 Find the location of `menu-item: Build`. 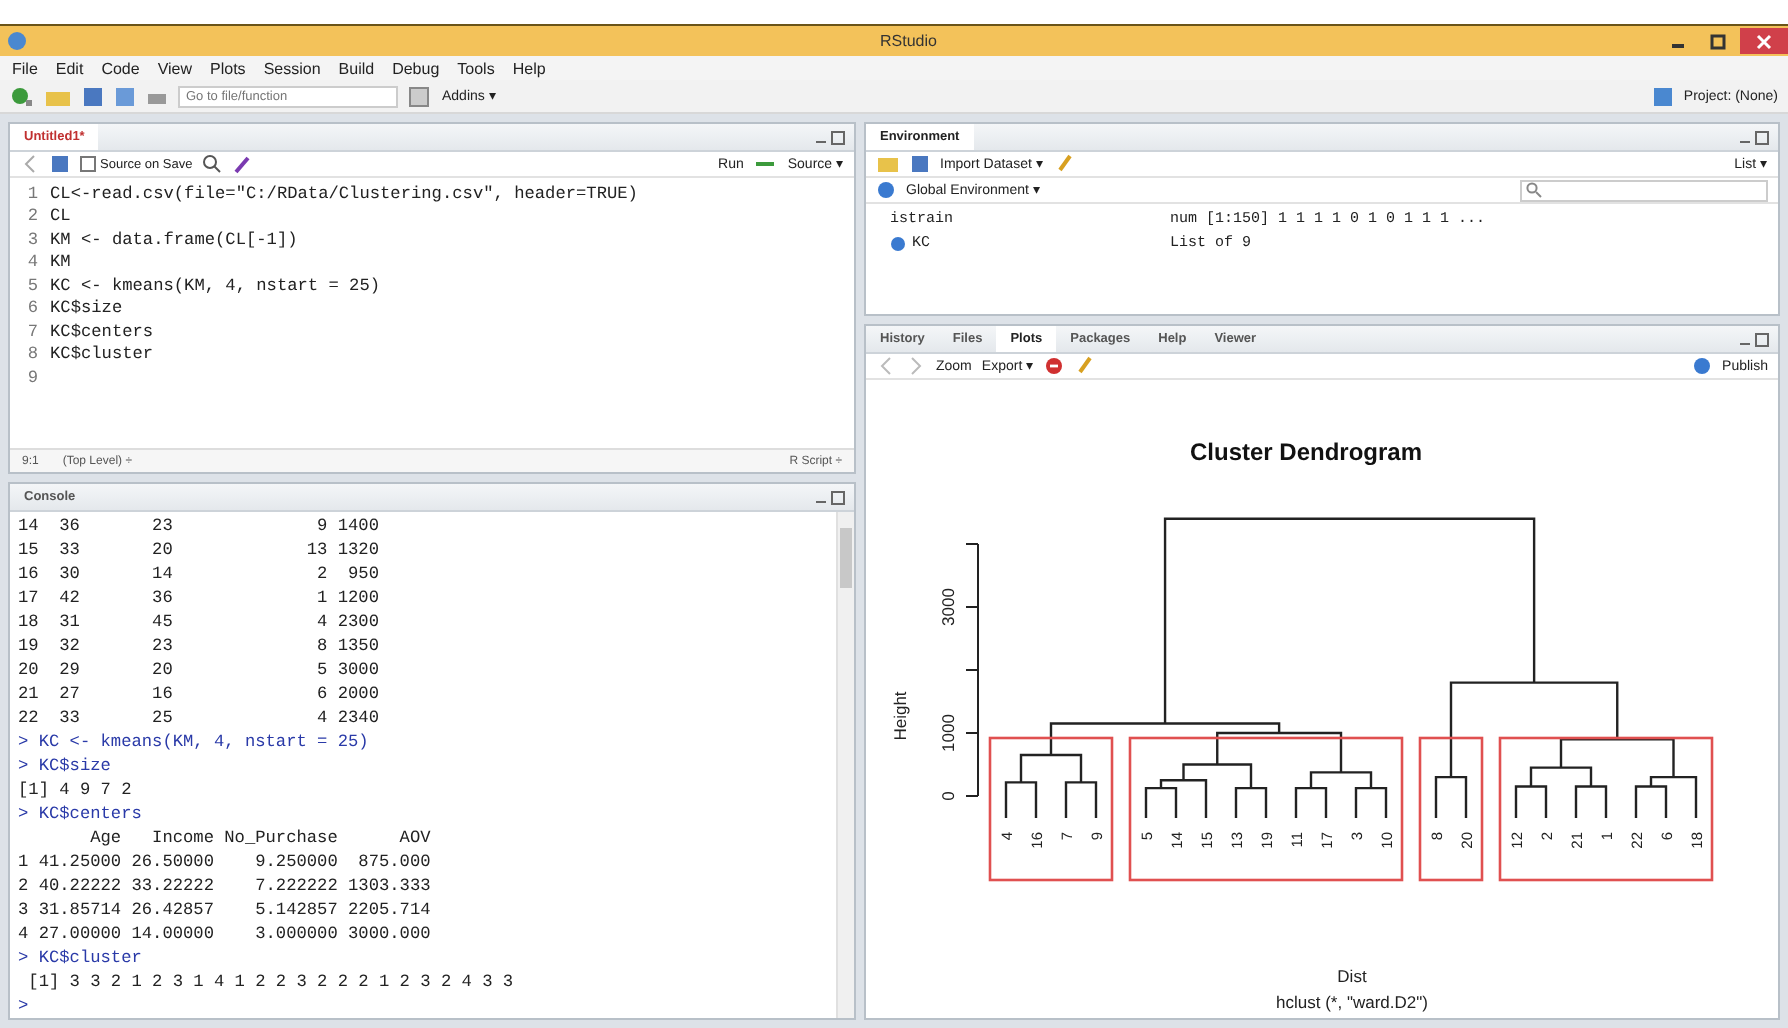

menu-item: Build is located at coordinates (356, 68).